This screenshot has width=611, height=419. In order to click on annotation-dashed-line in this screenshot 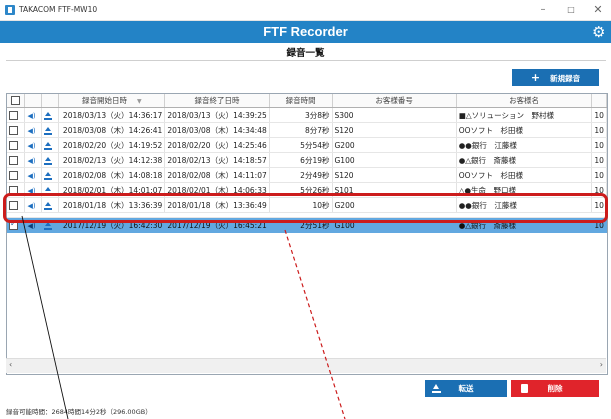, I will do `click(315, 324)`.